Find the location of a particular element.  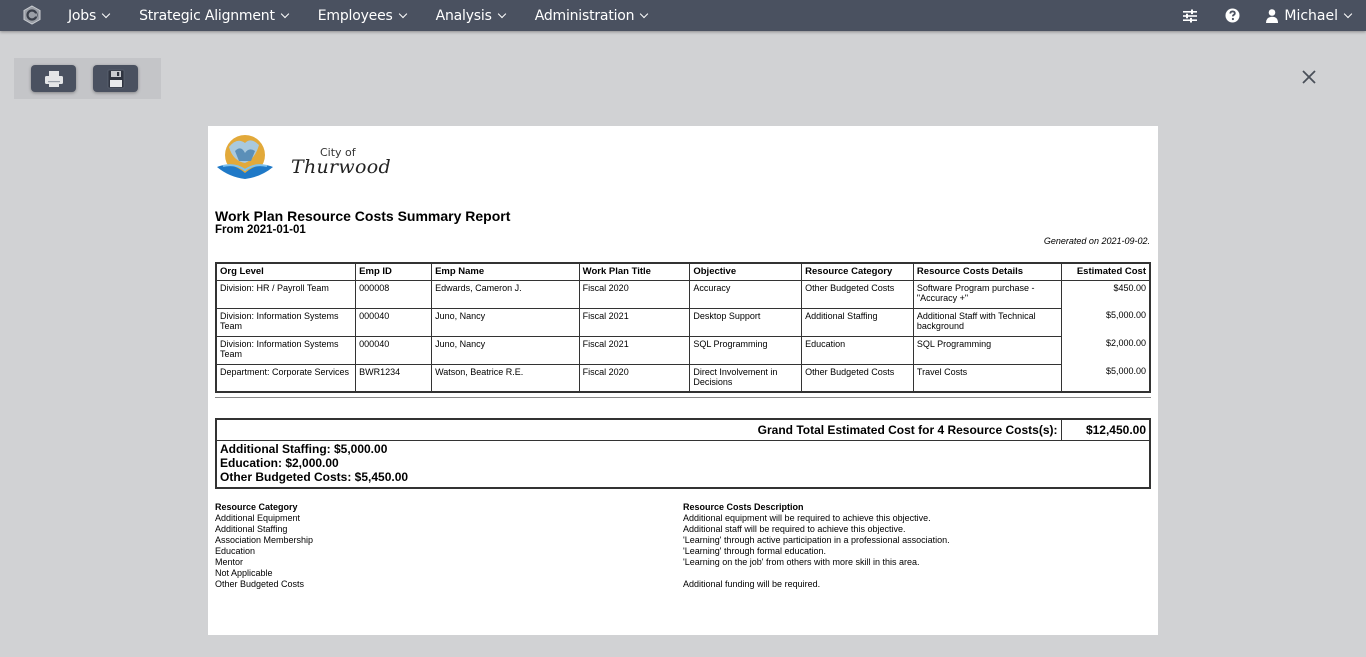

city-brand: City of Thurwood is located at coordinates (303, 158).